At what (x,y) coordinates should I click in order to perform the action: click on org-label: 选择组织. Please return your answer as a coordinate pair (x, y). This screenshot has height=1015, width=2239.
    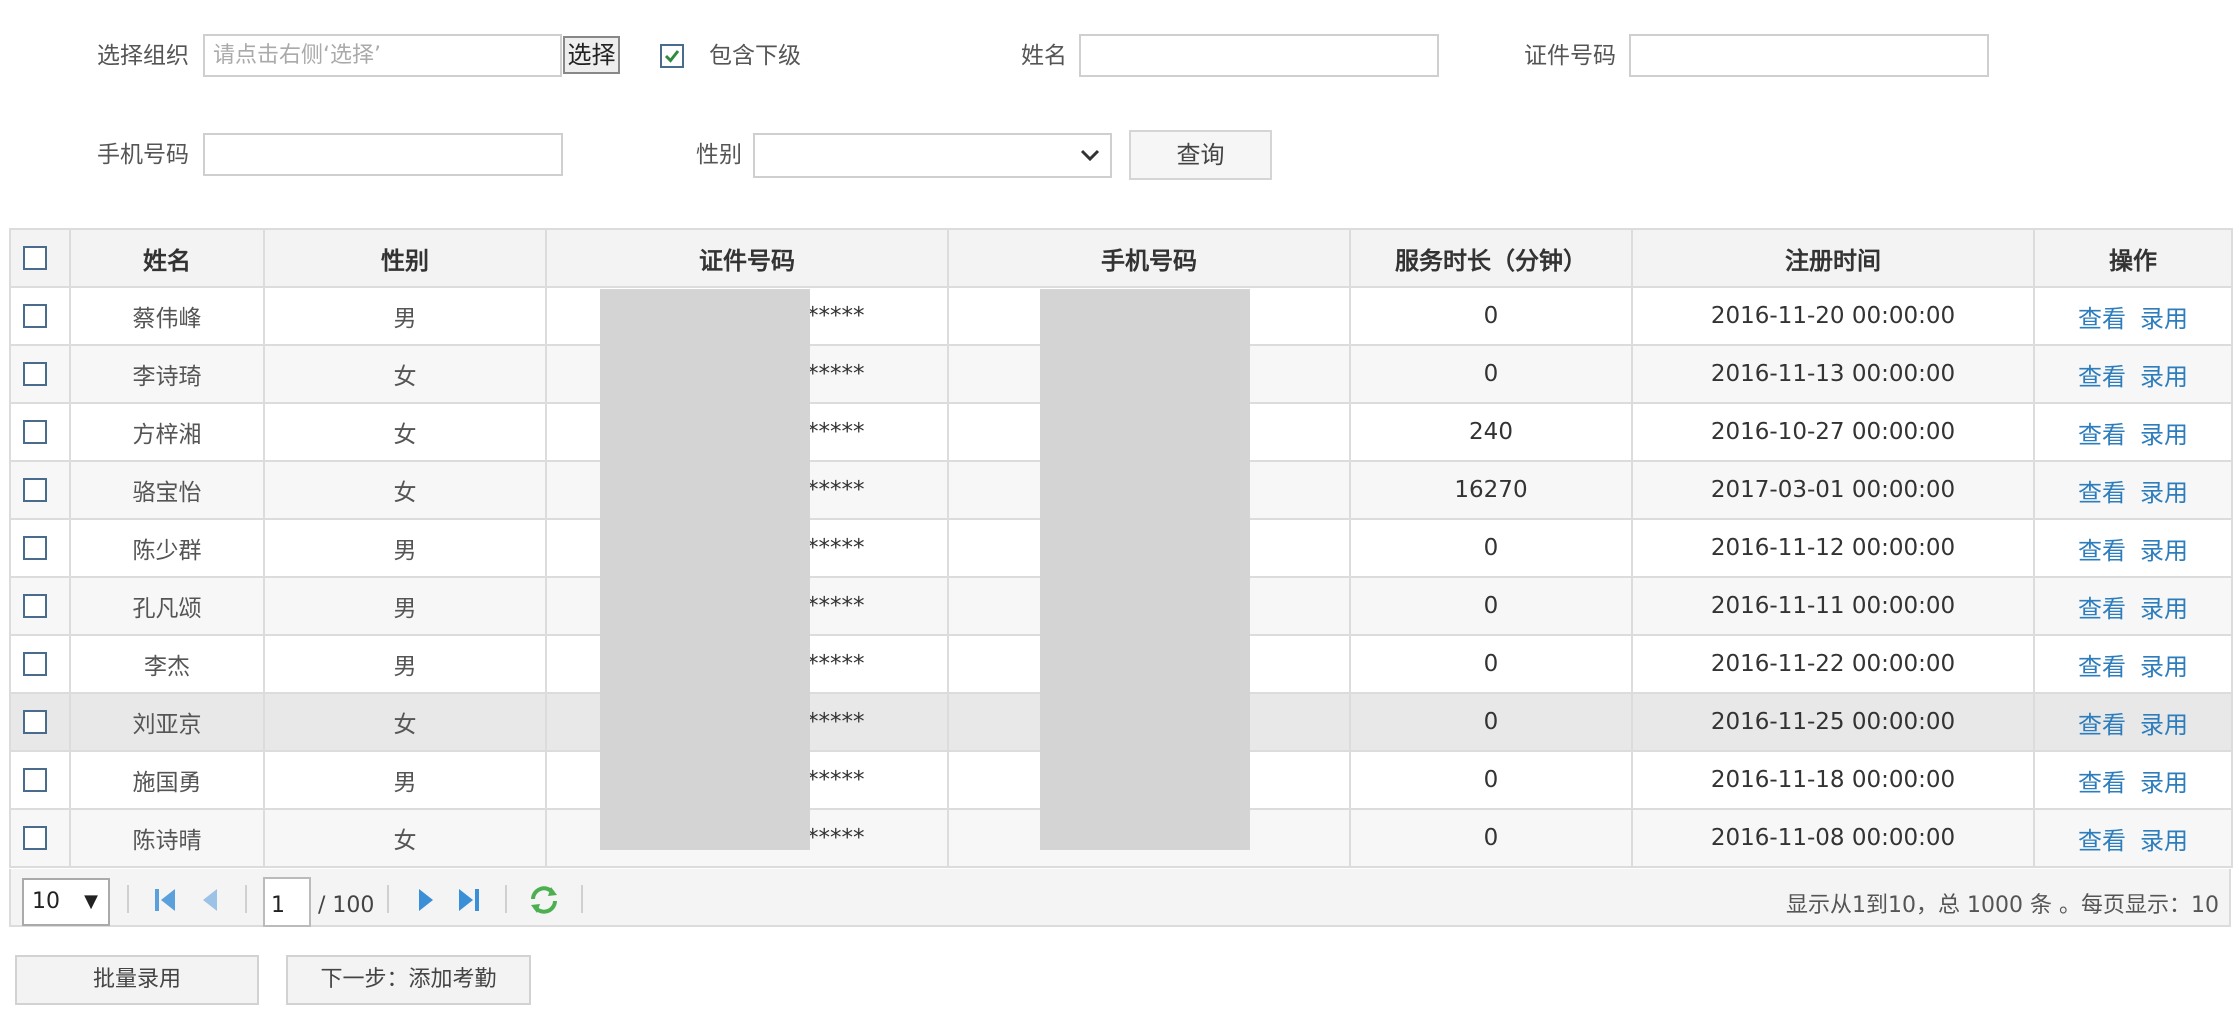
    Looking at the image, I should click on (143, 56).